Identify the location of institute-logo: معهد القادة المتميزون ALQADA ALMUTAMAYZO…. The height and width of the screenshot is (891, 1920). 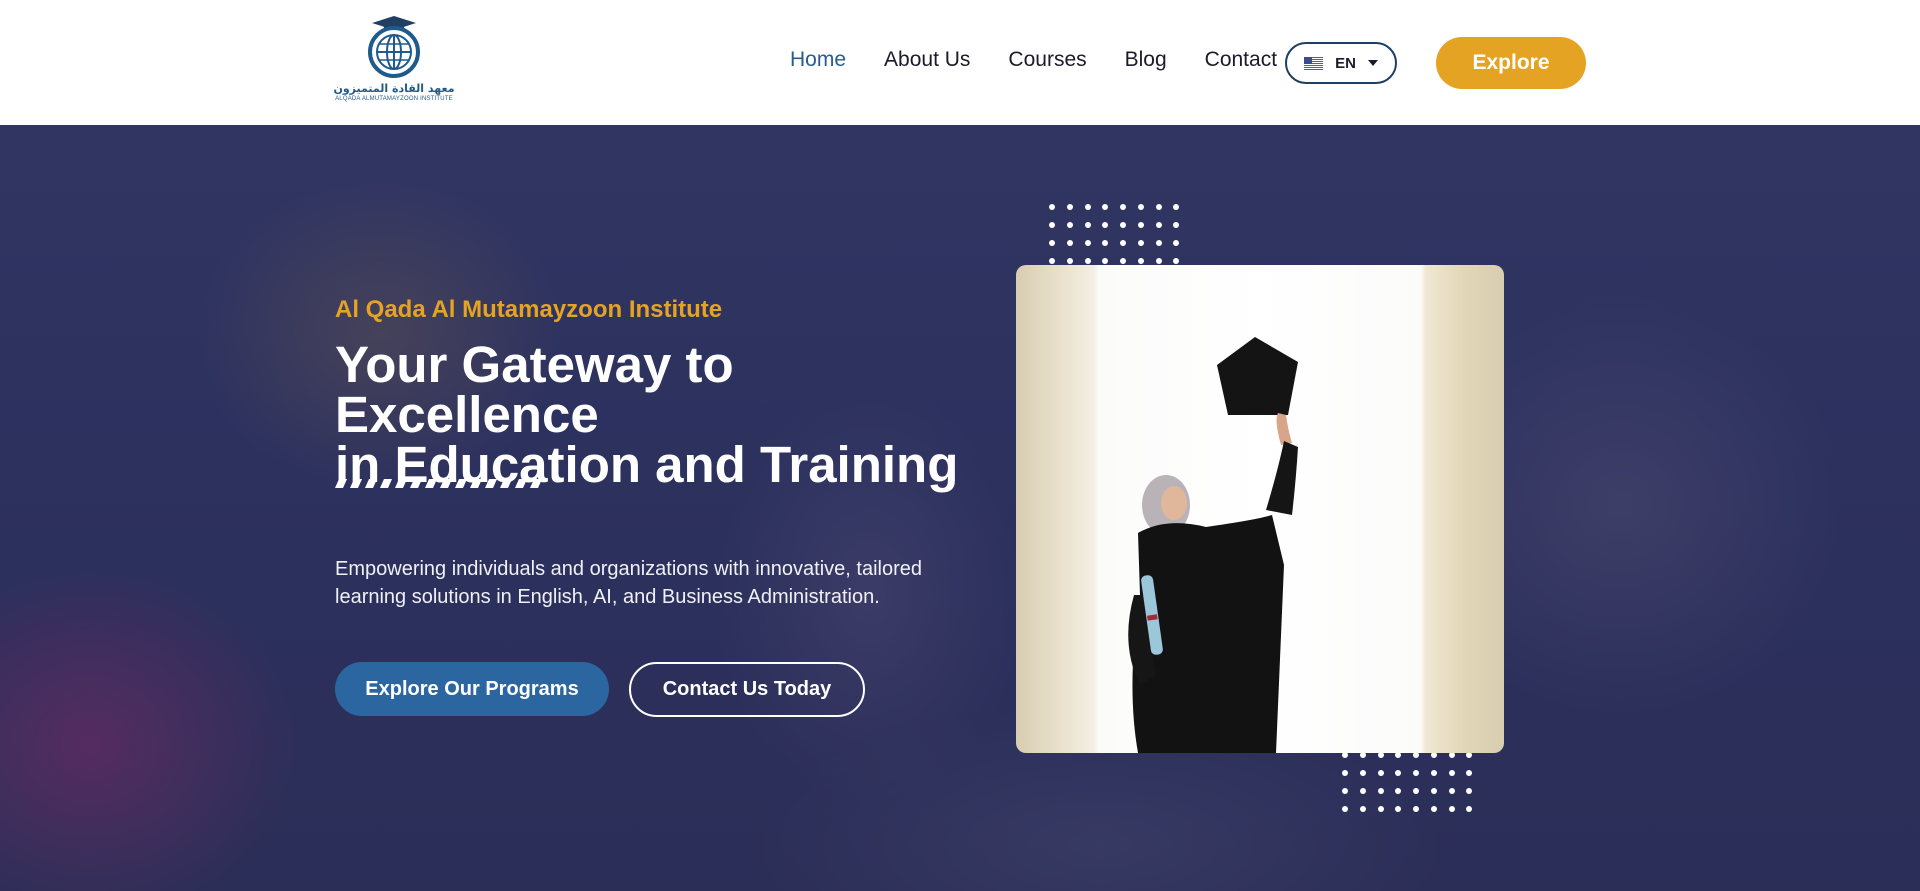
(394, 62).